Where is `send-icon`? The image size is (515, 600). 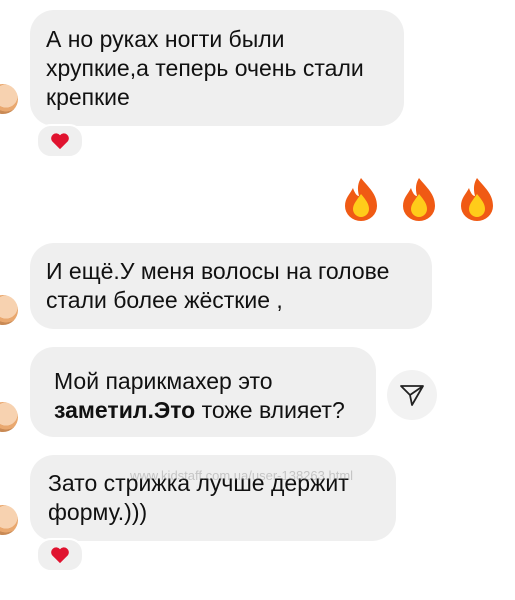
send-icon is located at coordinates (412, 395).